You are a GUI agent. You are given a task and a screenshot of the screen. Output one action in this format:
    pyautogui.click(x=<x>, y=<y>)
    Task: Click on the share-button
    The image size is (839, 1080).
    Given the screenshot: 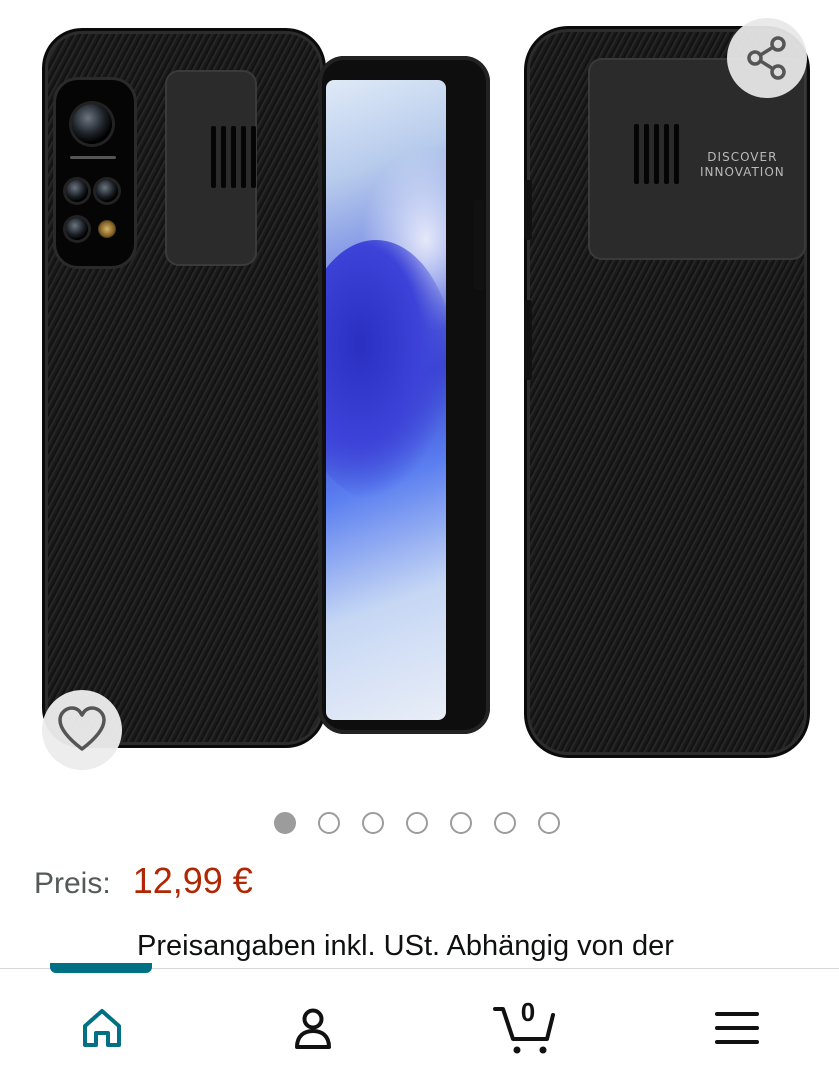 What is the action you would take?
    pyautogui.click(x=767, y=58)
    